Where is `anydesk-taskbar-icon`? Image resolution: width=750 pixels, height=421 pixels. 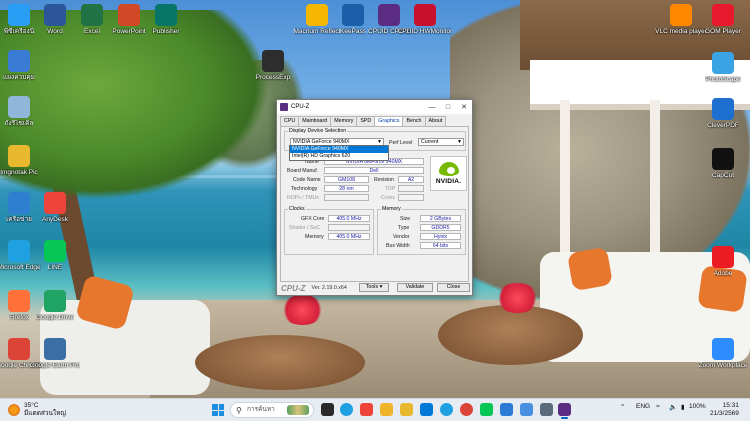 anydesk-taskbar-icon is located at coordinates (366, 409).